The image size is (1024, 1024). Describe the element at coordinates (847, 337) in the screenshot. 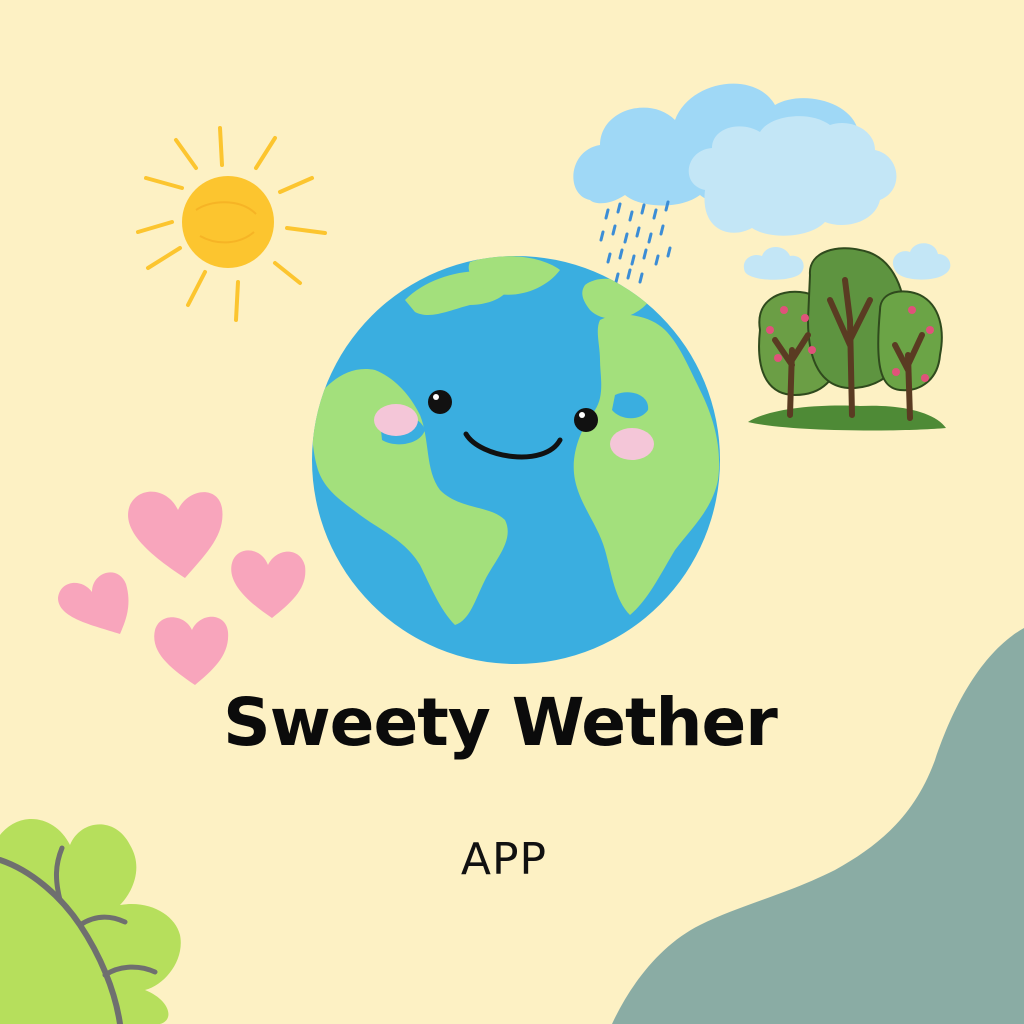

I see `trees-icon` at that location.